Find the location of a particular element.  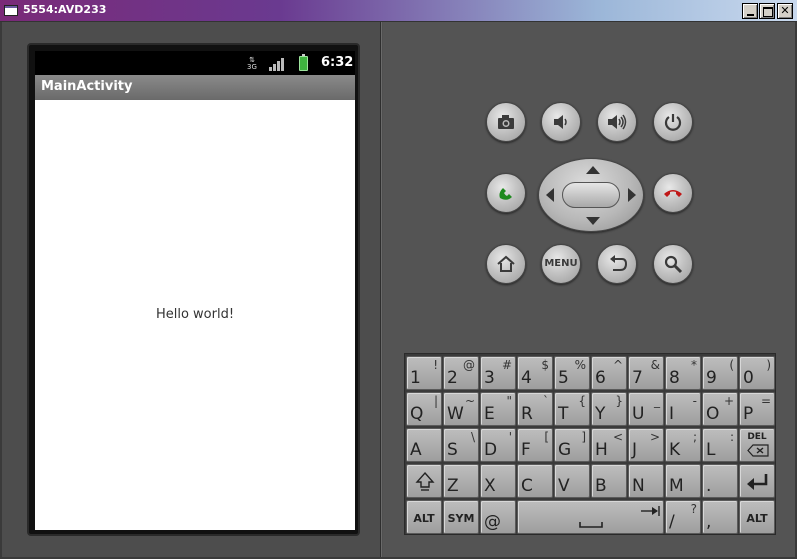

power-icon is located at coordinates (673, 122).